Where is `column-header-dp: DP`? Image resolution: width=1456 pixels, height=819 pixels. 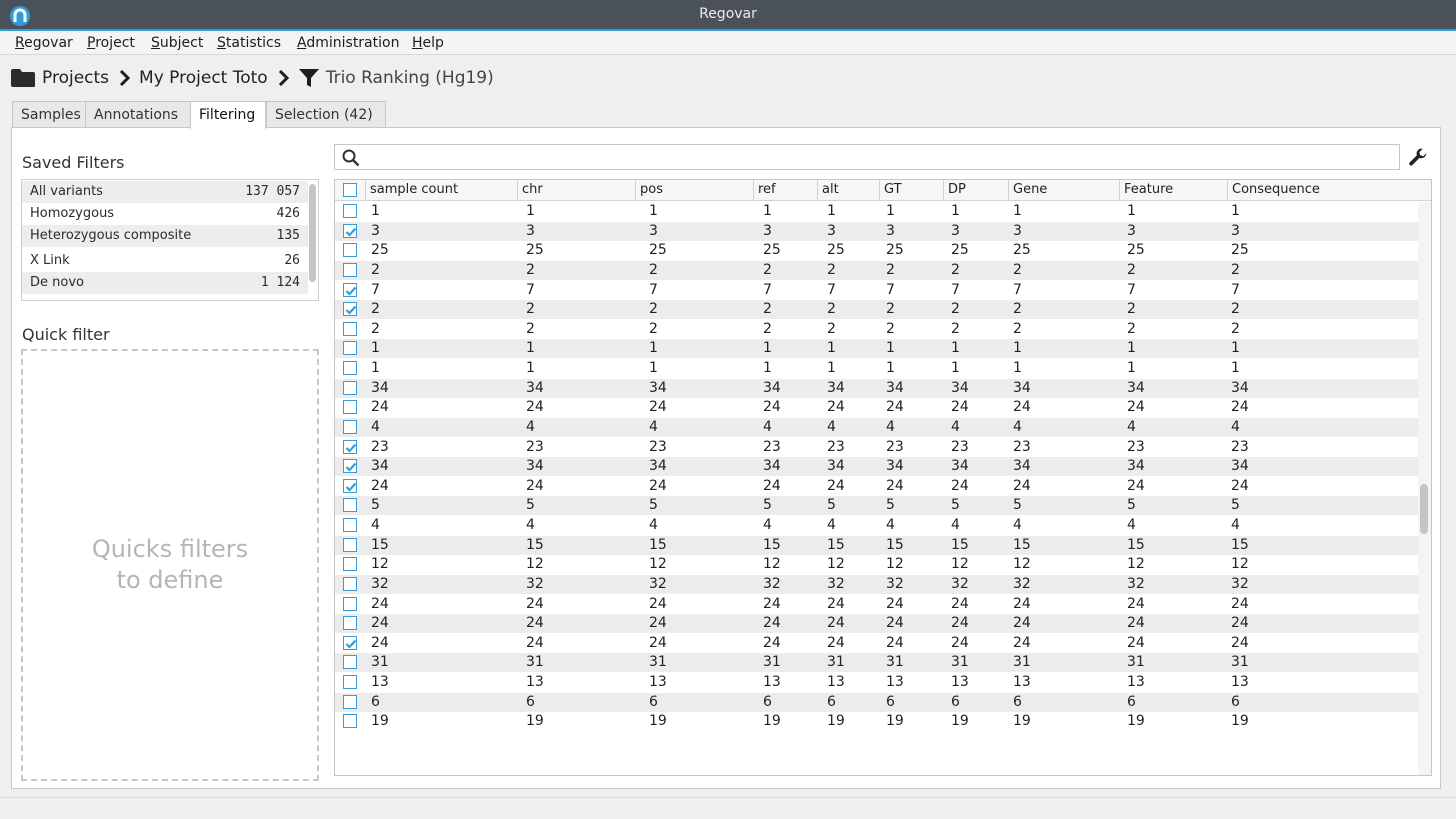
column-header-dp: DP is located at coordinates (975, 190).